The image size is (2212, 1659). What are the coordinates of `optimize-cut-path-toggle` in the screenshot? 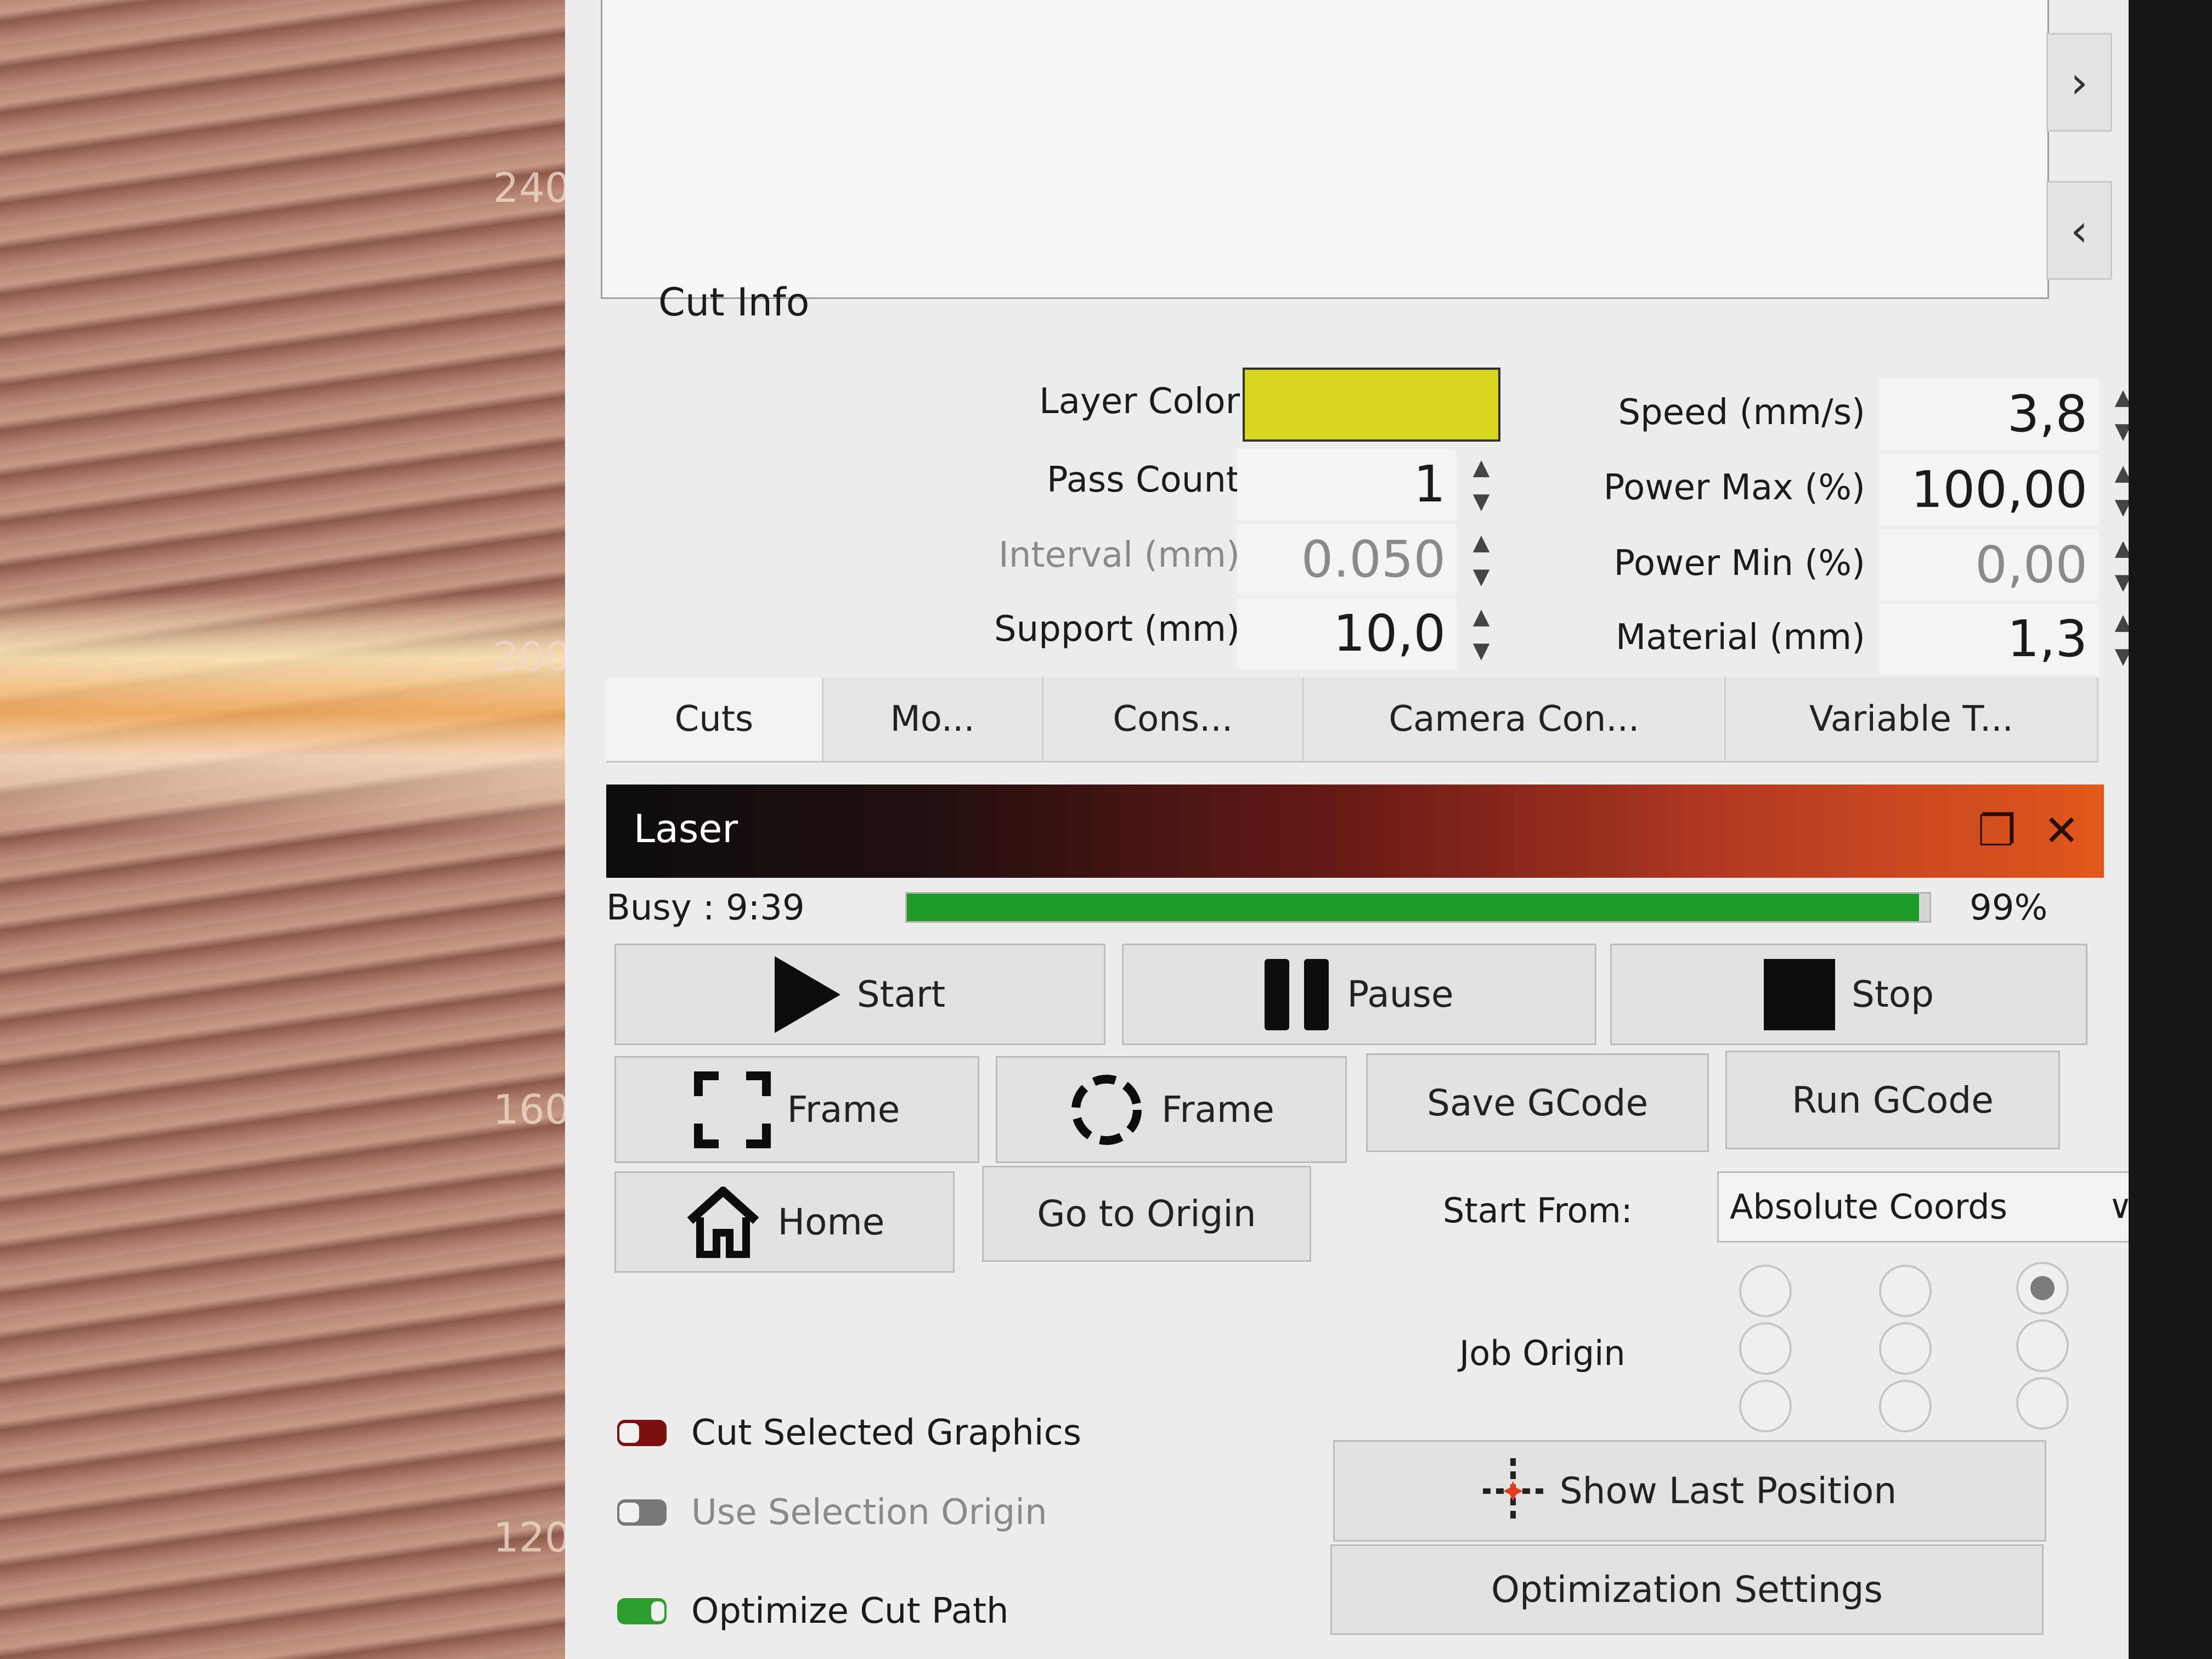 It's located at (642, 1611).